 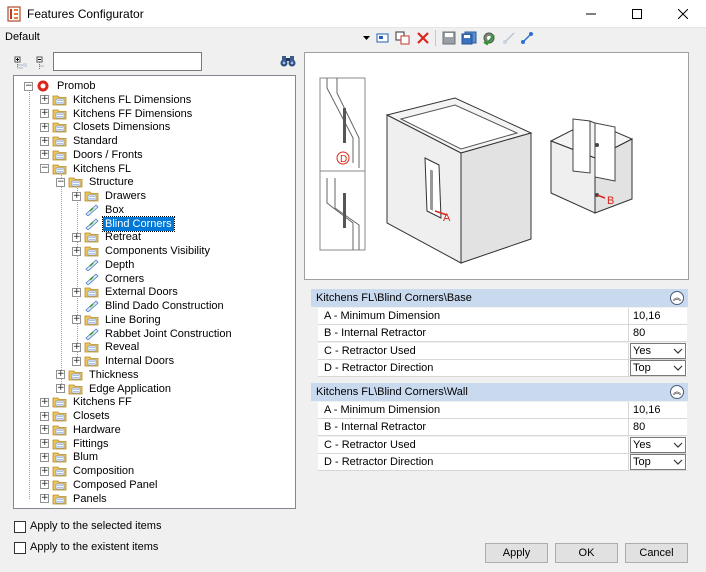 What do you see at coordinates (586, 553) in the screenshot?
I see `ok-button: OK` at bounding box center [586, 553].